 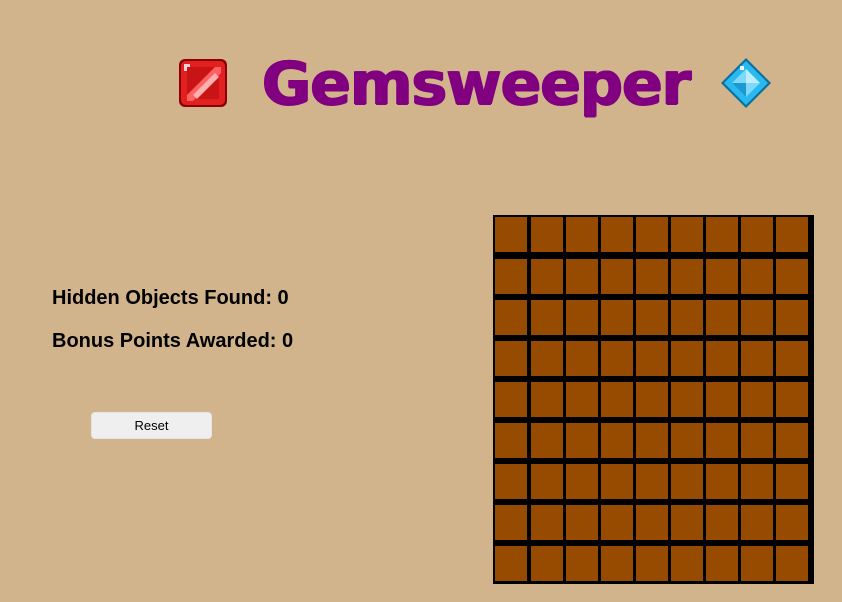 I want to click on hidden-objects-count: 0, so click(x=283, y=298).